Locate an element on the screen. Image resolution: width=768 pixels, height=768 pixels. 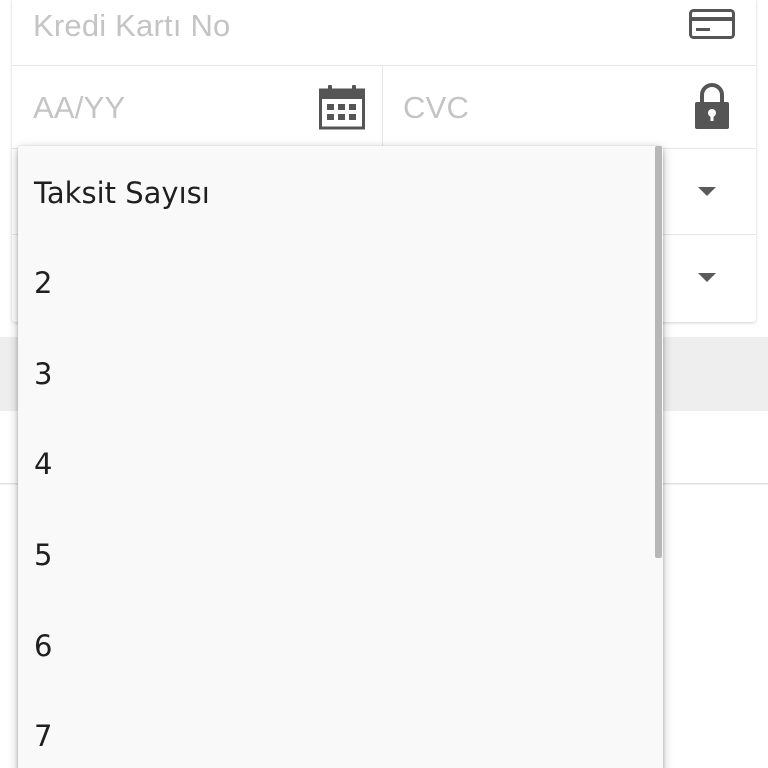
calendar-icon is located at coordinates (342, 107).